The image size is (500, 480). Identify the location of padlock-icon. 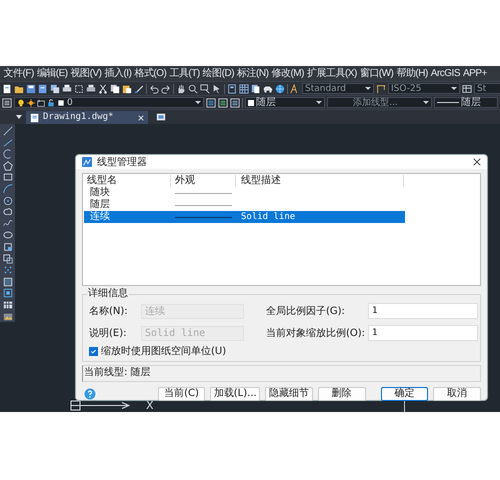
(51, 102).